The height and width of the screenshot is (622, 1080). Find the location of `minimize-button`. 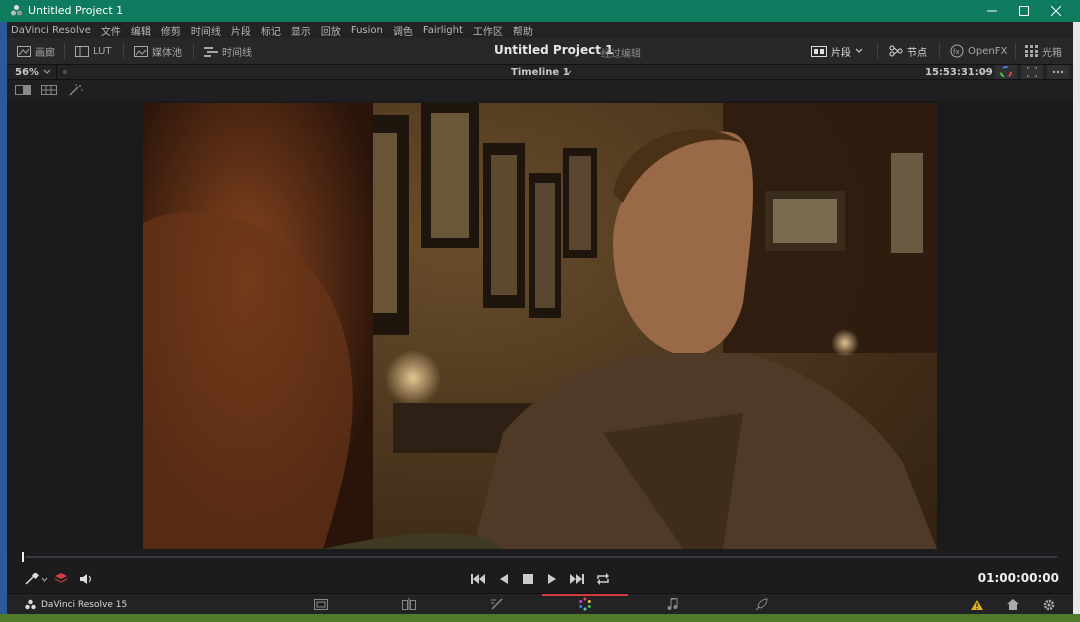

minimize-button is located at coordinates (992, 11).